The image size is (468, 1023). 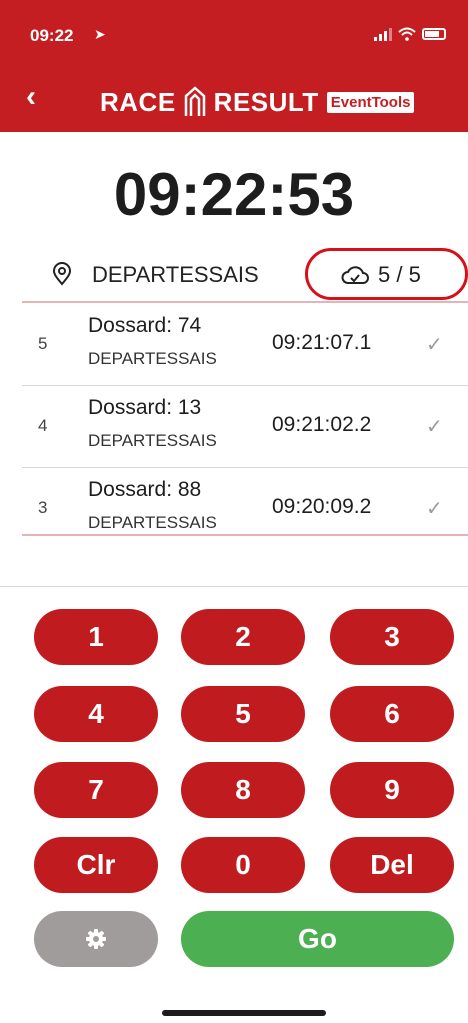 I want to click on row-time: 09:21:07.1, so click(x=322, y=342).